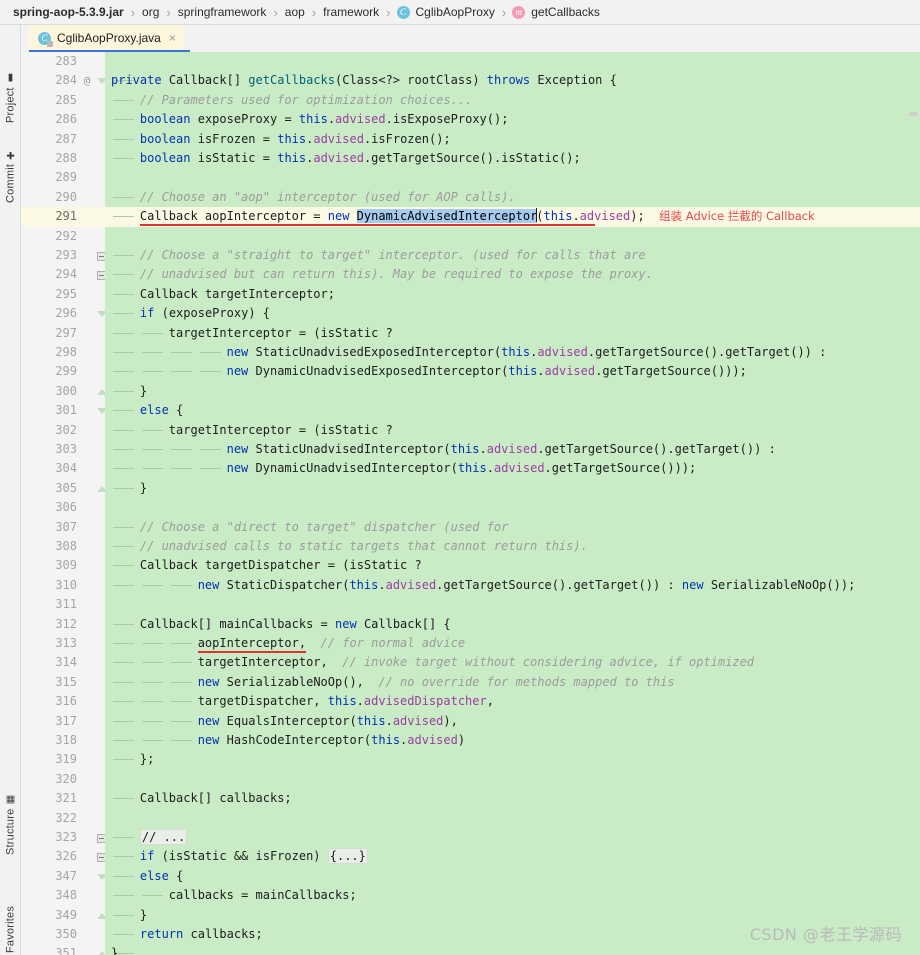 The height and width of the screenshot is (955, 920). What do you see at coordinates (150, 12) in the screenshot?
I see `breadcrumb-item-org: org` at bounding box center [150, 12].